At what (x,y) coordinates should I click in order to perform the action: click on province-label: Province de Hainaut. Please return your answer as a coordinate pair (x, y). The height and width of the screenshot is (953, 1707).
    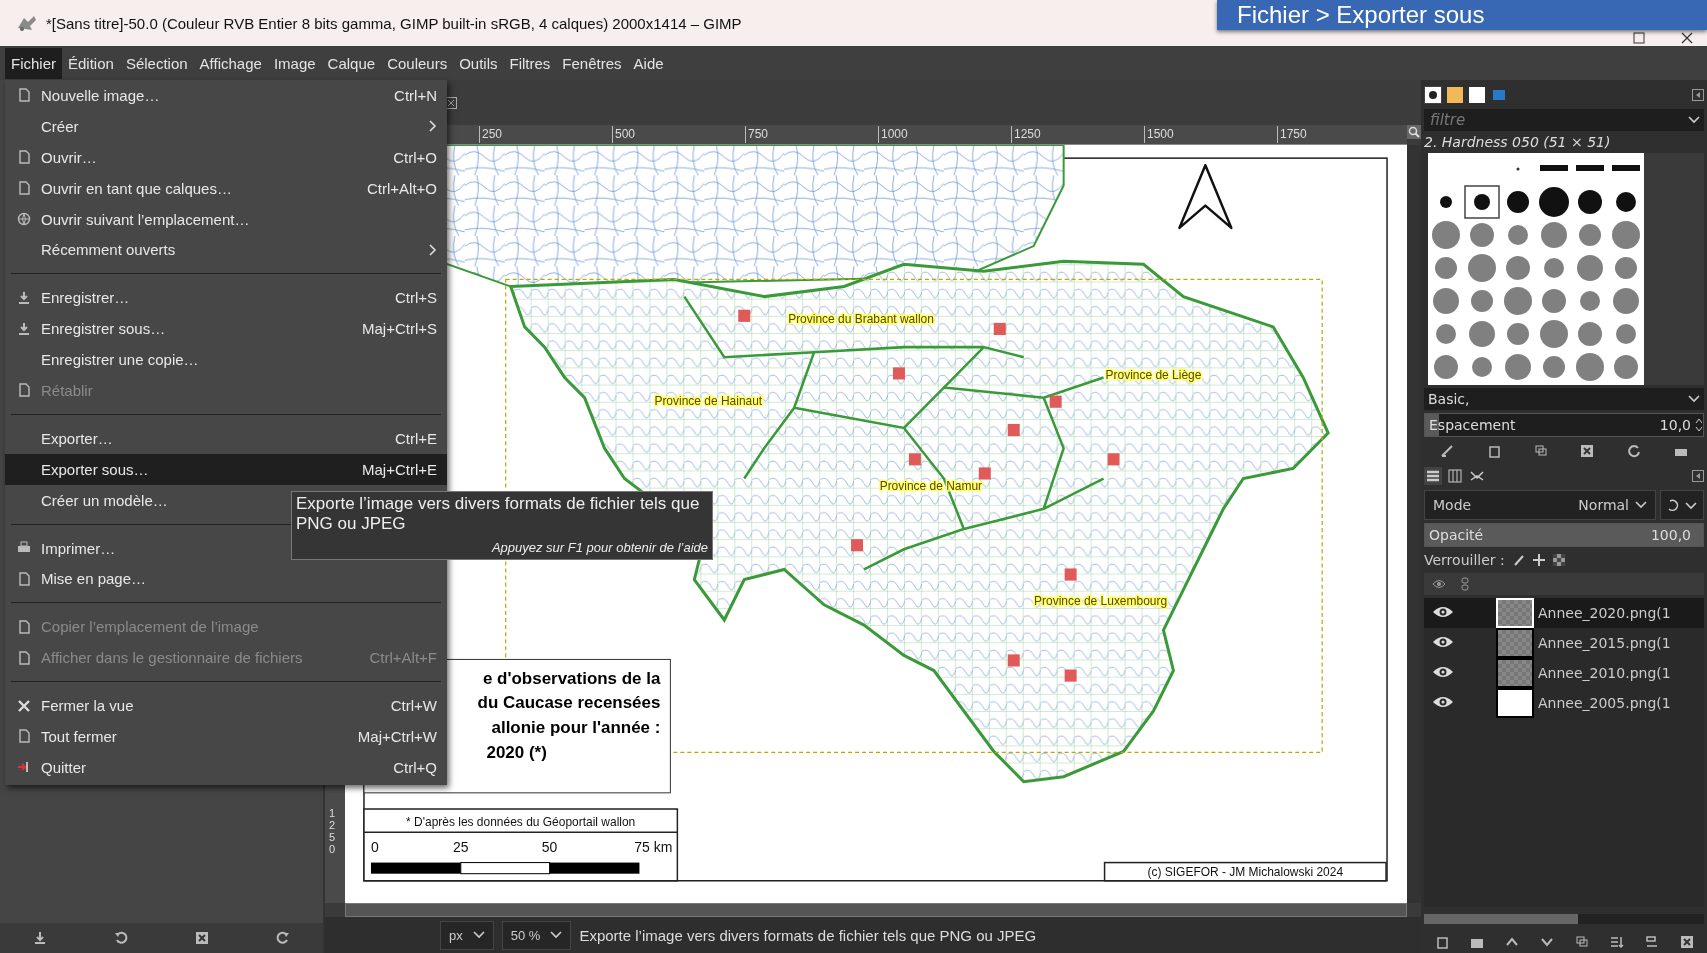
    Looking at the image, I should click on (708, 400).